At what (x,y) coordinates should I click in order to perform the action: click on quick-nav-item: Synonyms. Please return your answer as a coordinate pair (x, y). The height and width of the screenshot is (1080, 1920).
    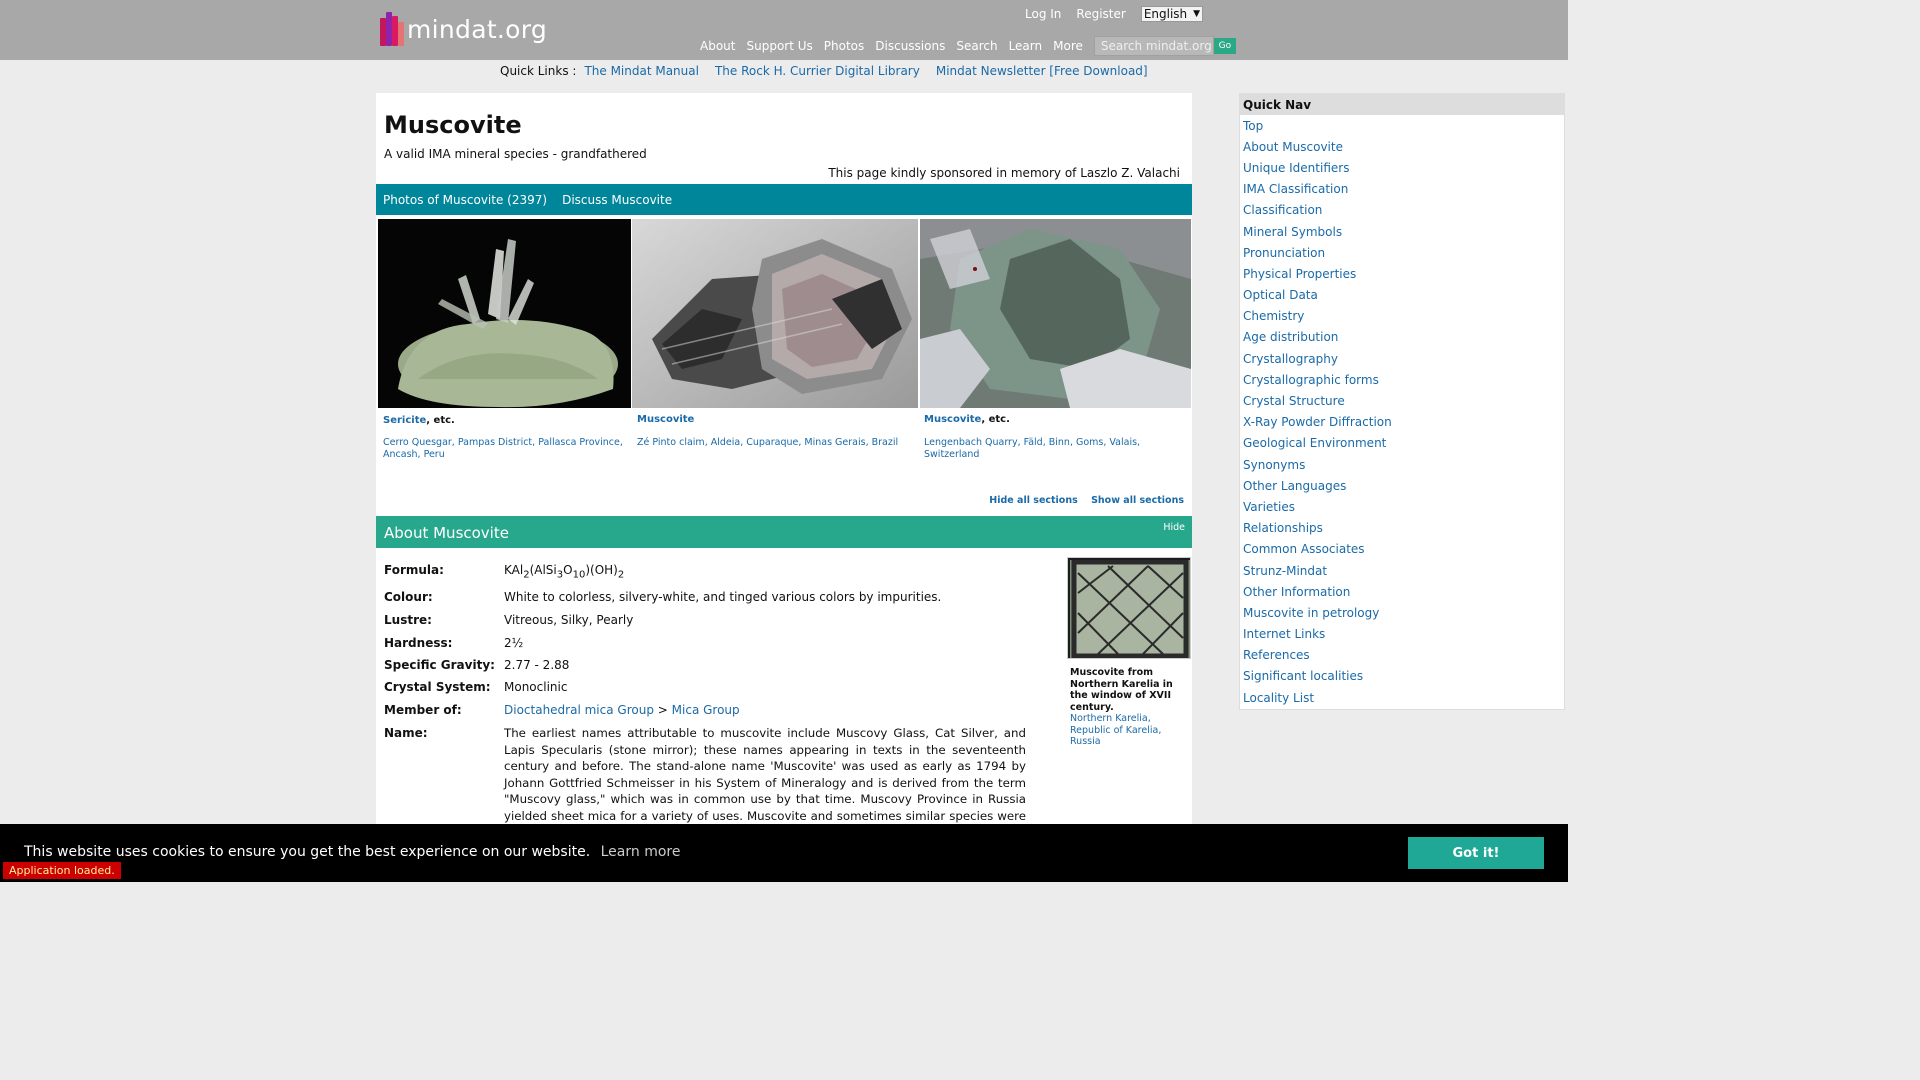
    Looking at the image, I should click on (1403, 464).